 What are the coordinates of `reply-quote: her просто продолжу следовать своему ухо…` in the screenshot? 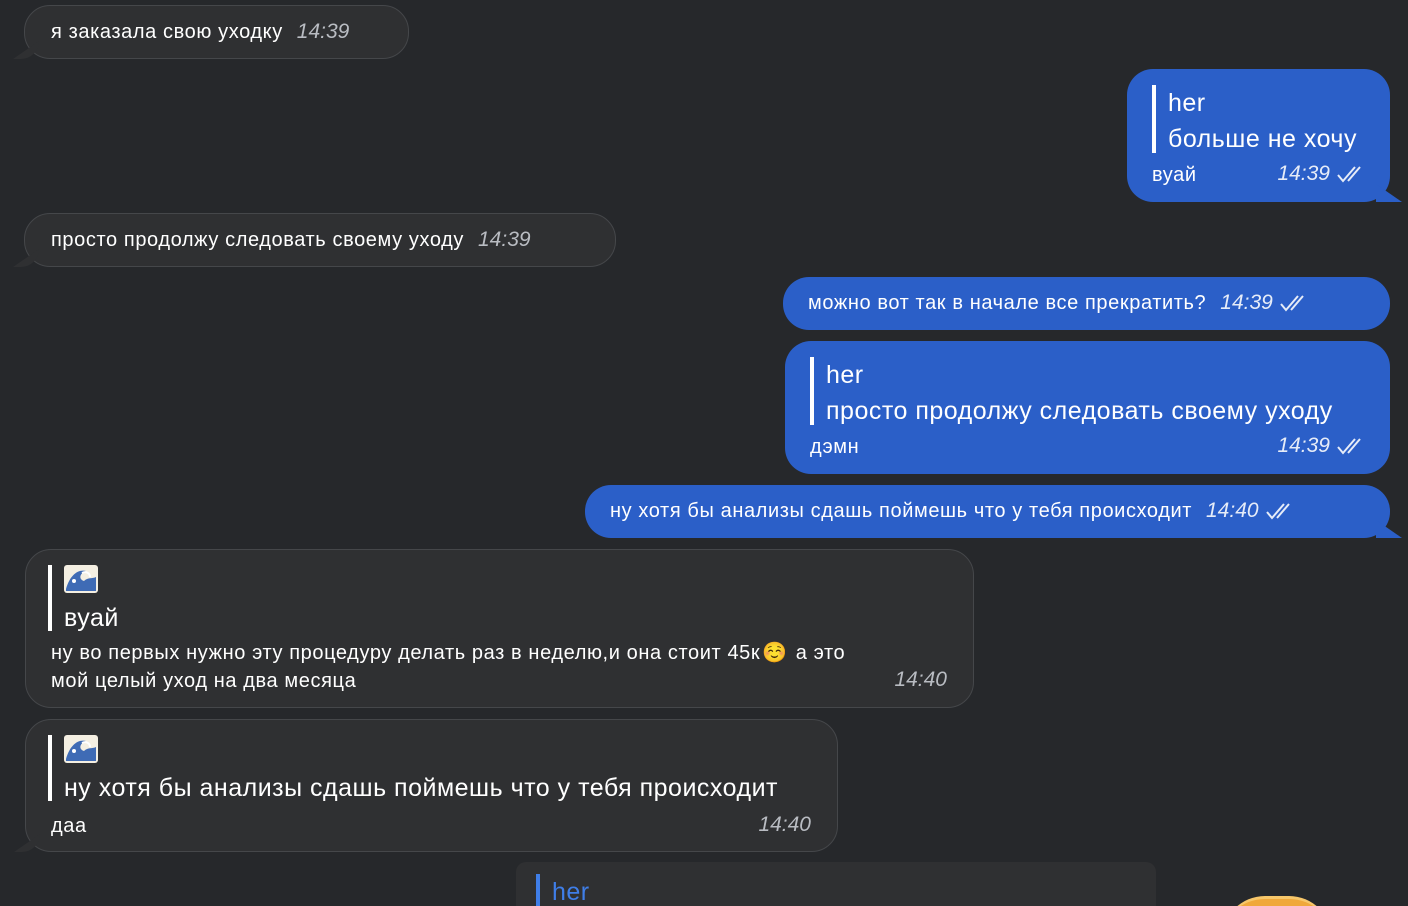 It's located at (1071, 391).